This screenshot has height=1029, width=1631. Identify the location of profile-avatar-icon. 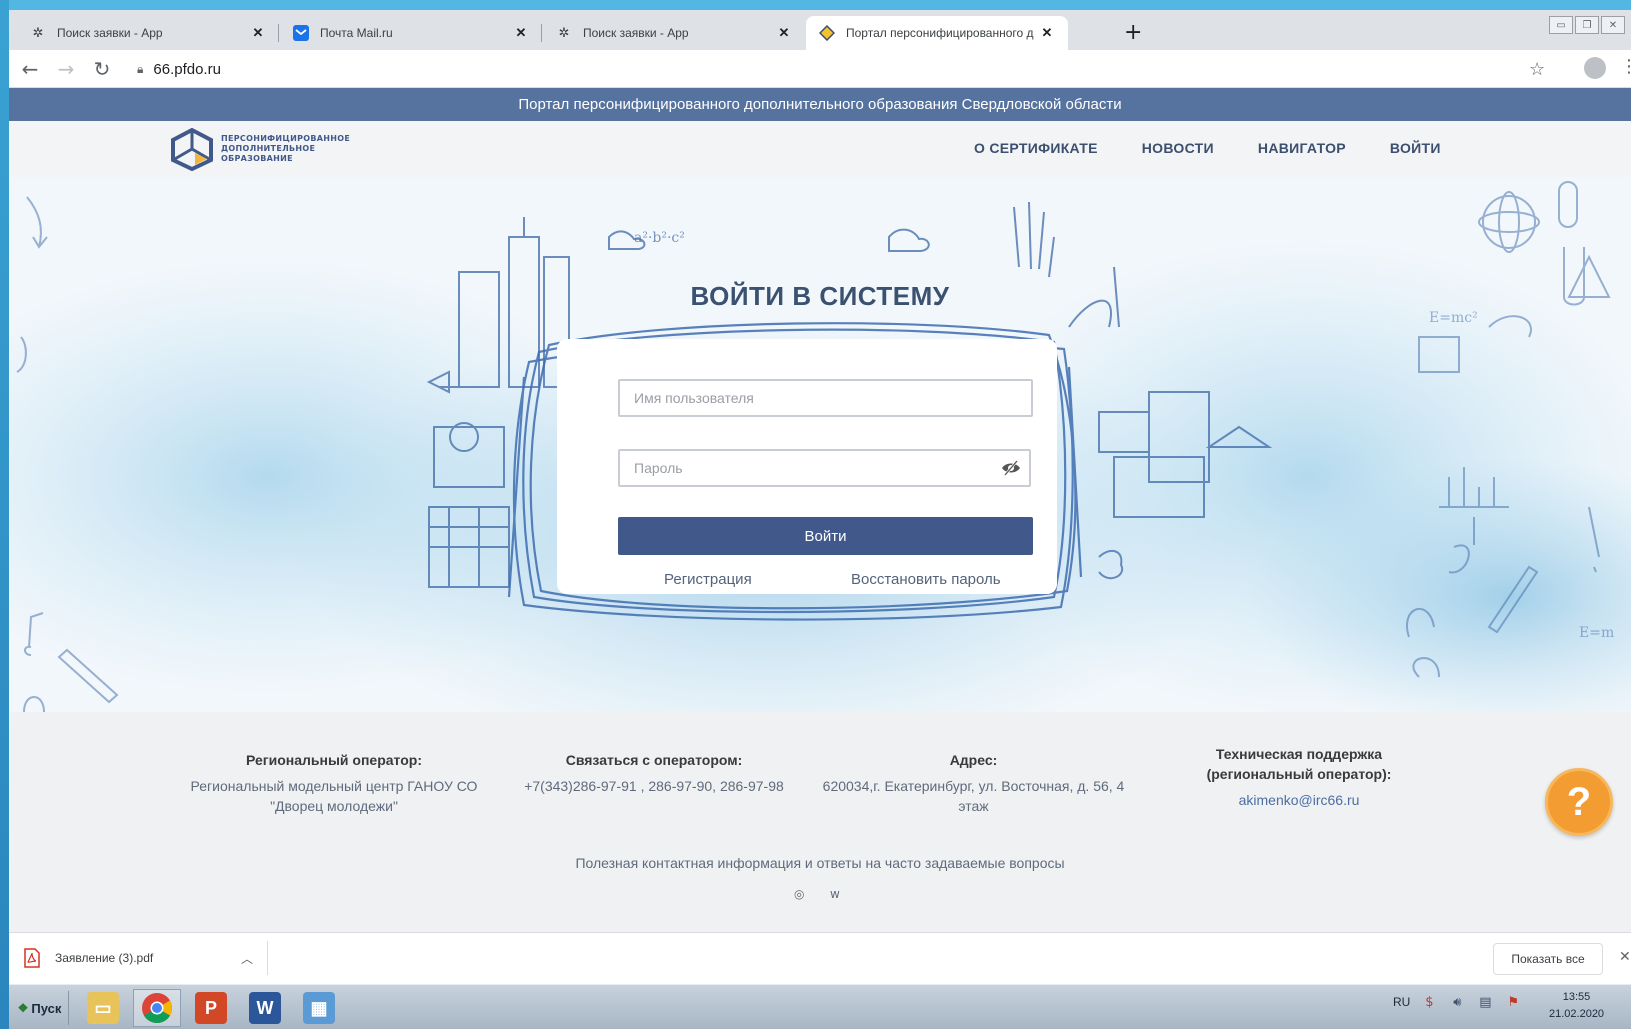
(1595, 68).